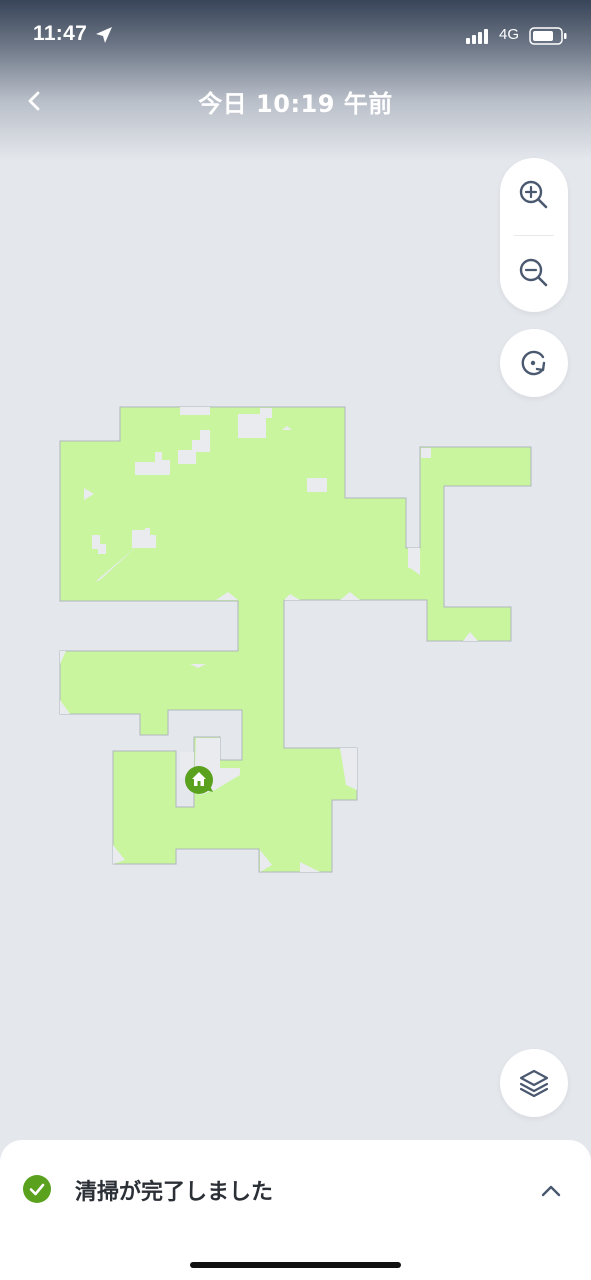  I want to click on home-indicator, so click(295, 1265).